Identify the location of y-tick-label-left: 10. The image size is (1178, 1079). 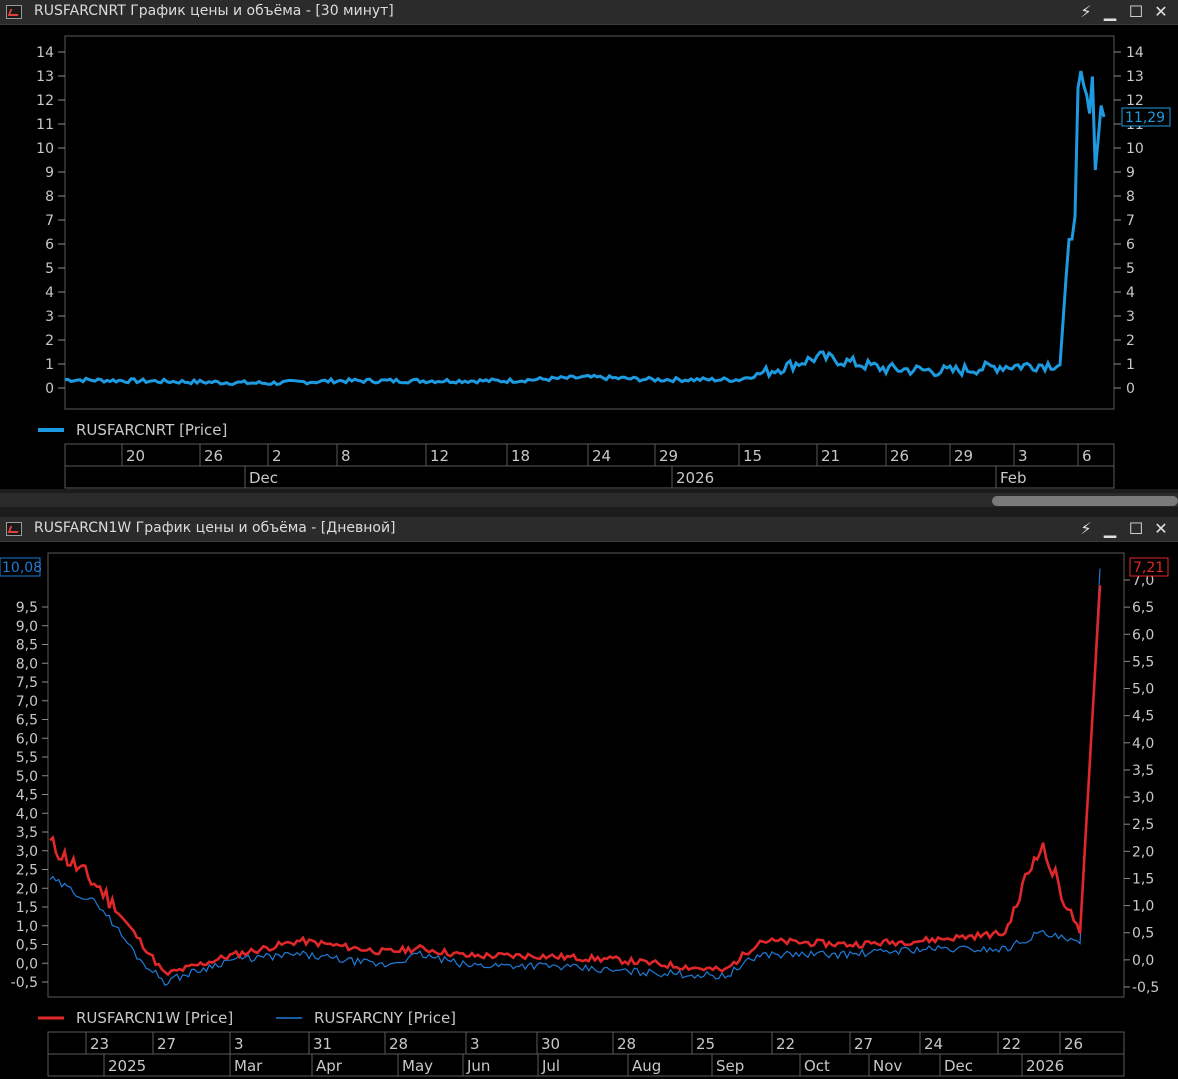
(45, 149).